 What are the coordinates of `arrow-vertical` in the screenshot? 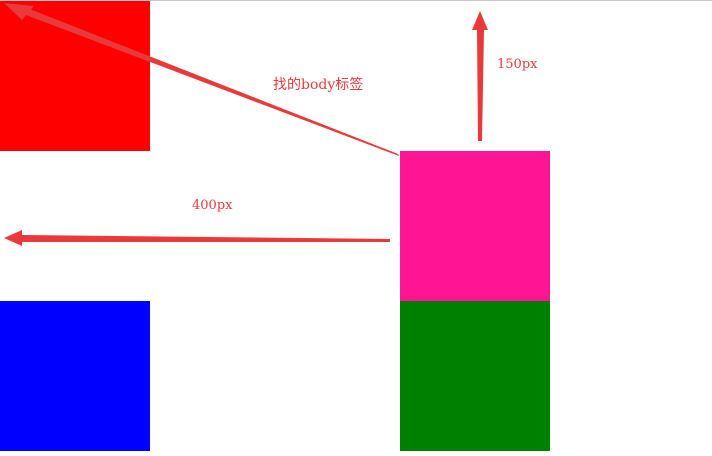 It's located at (480, 76).